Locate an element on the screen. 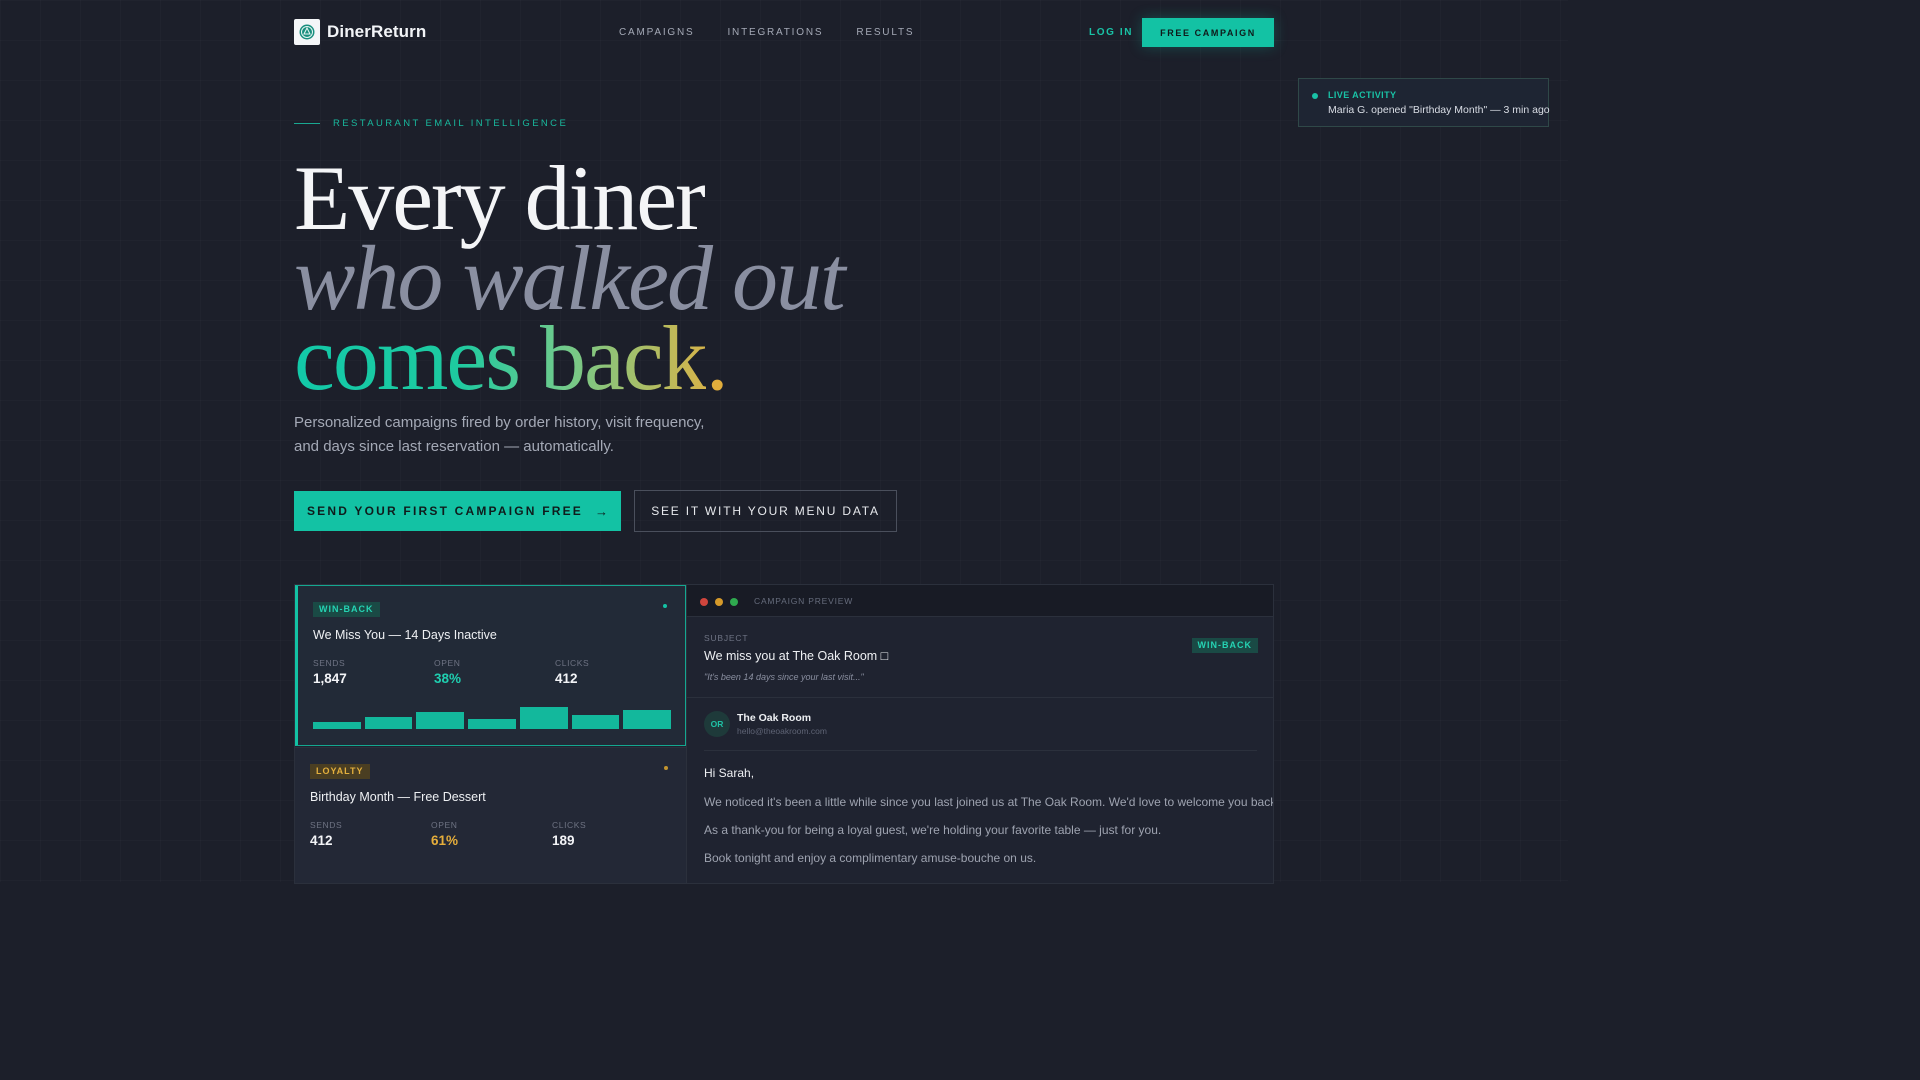 This screenshot has width=1920, height=1080. campaign-title: We Miss You — 14 Days Inactive is located at coordinates (405, 635).